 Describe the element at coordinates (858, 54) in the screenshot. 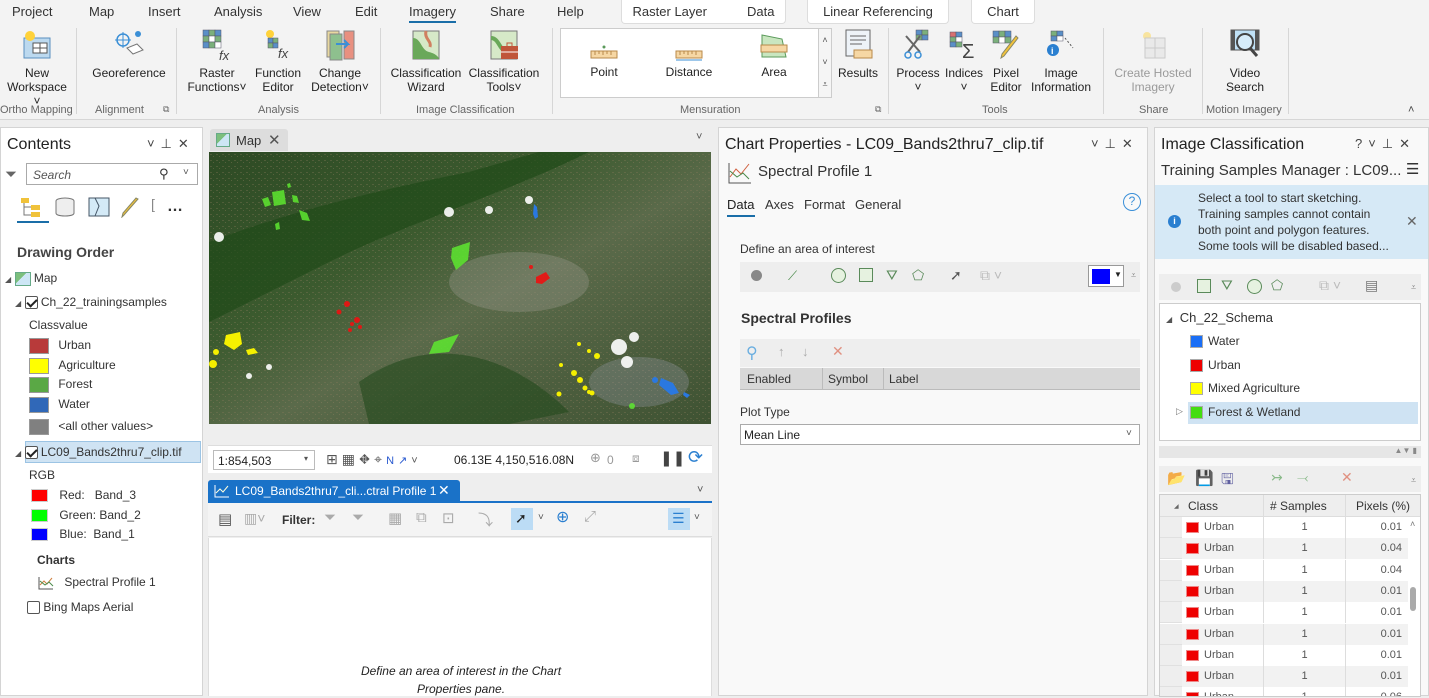

I see `results-button: Results` at that location.